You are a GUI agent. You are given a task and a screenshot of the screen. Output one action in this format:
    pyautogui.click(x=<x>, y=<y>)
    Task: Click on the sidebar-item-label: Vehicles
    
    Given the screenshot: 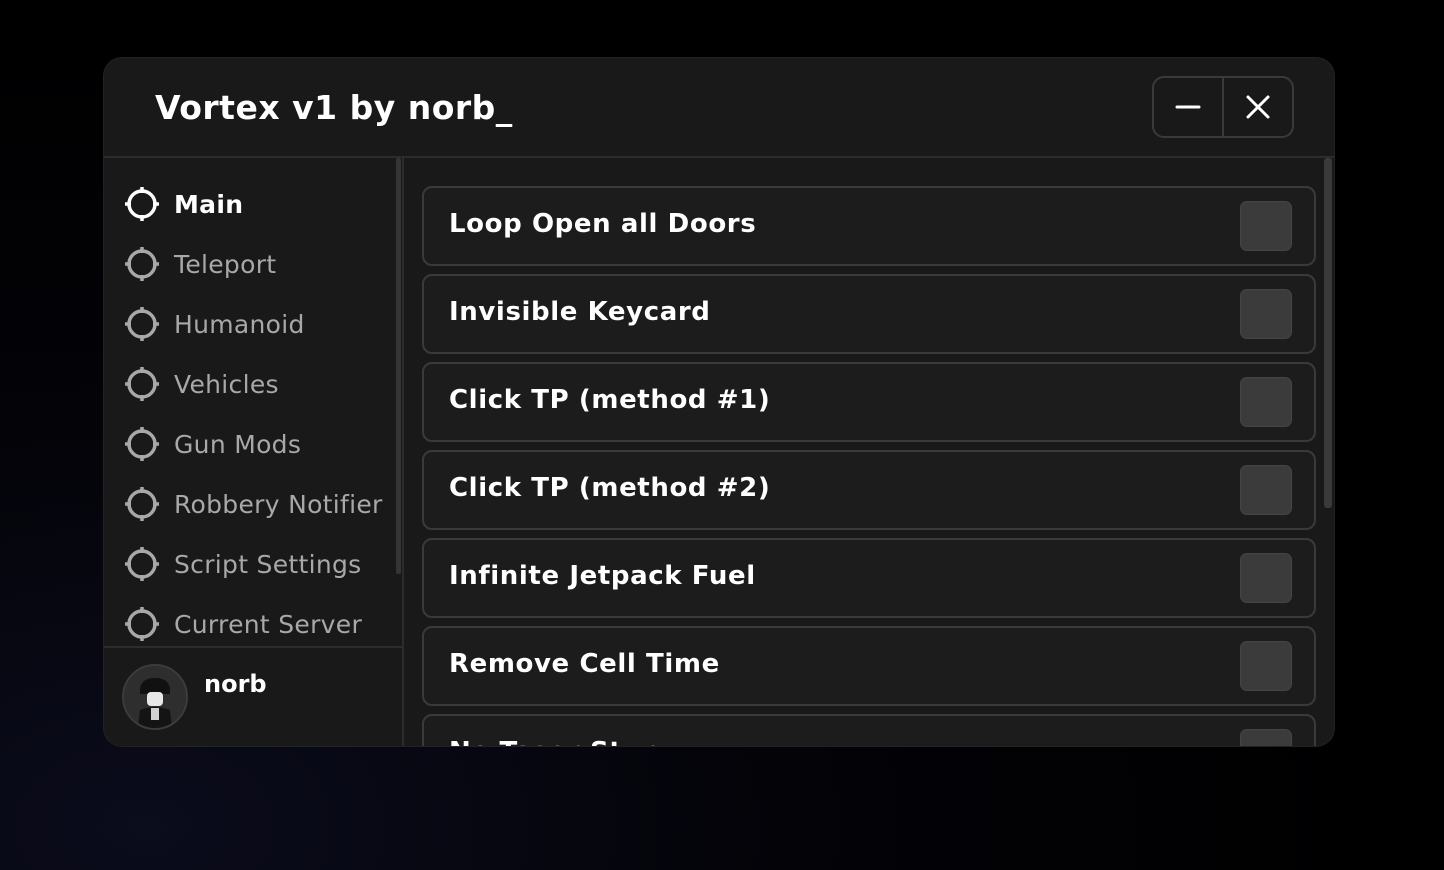 What is the action you would take?
    pyautogui.click(x=226, y=384)
    